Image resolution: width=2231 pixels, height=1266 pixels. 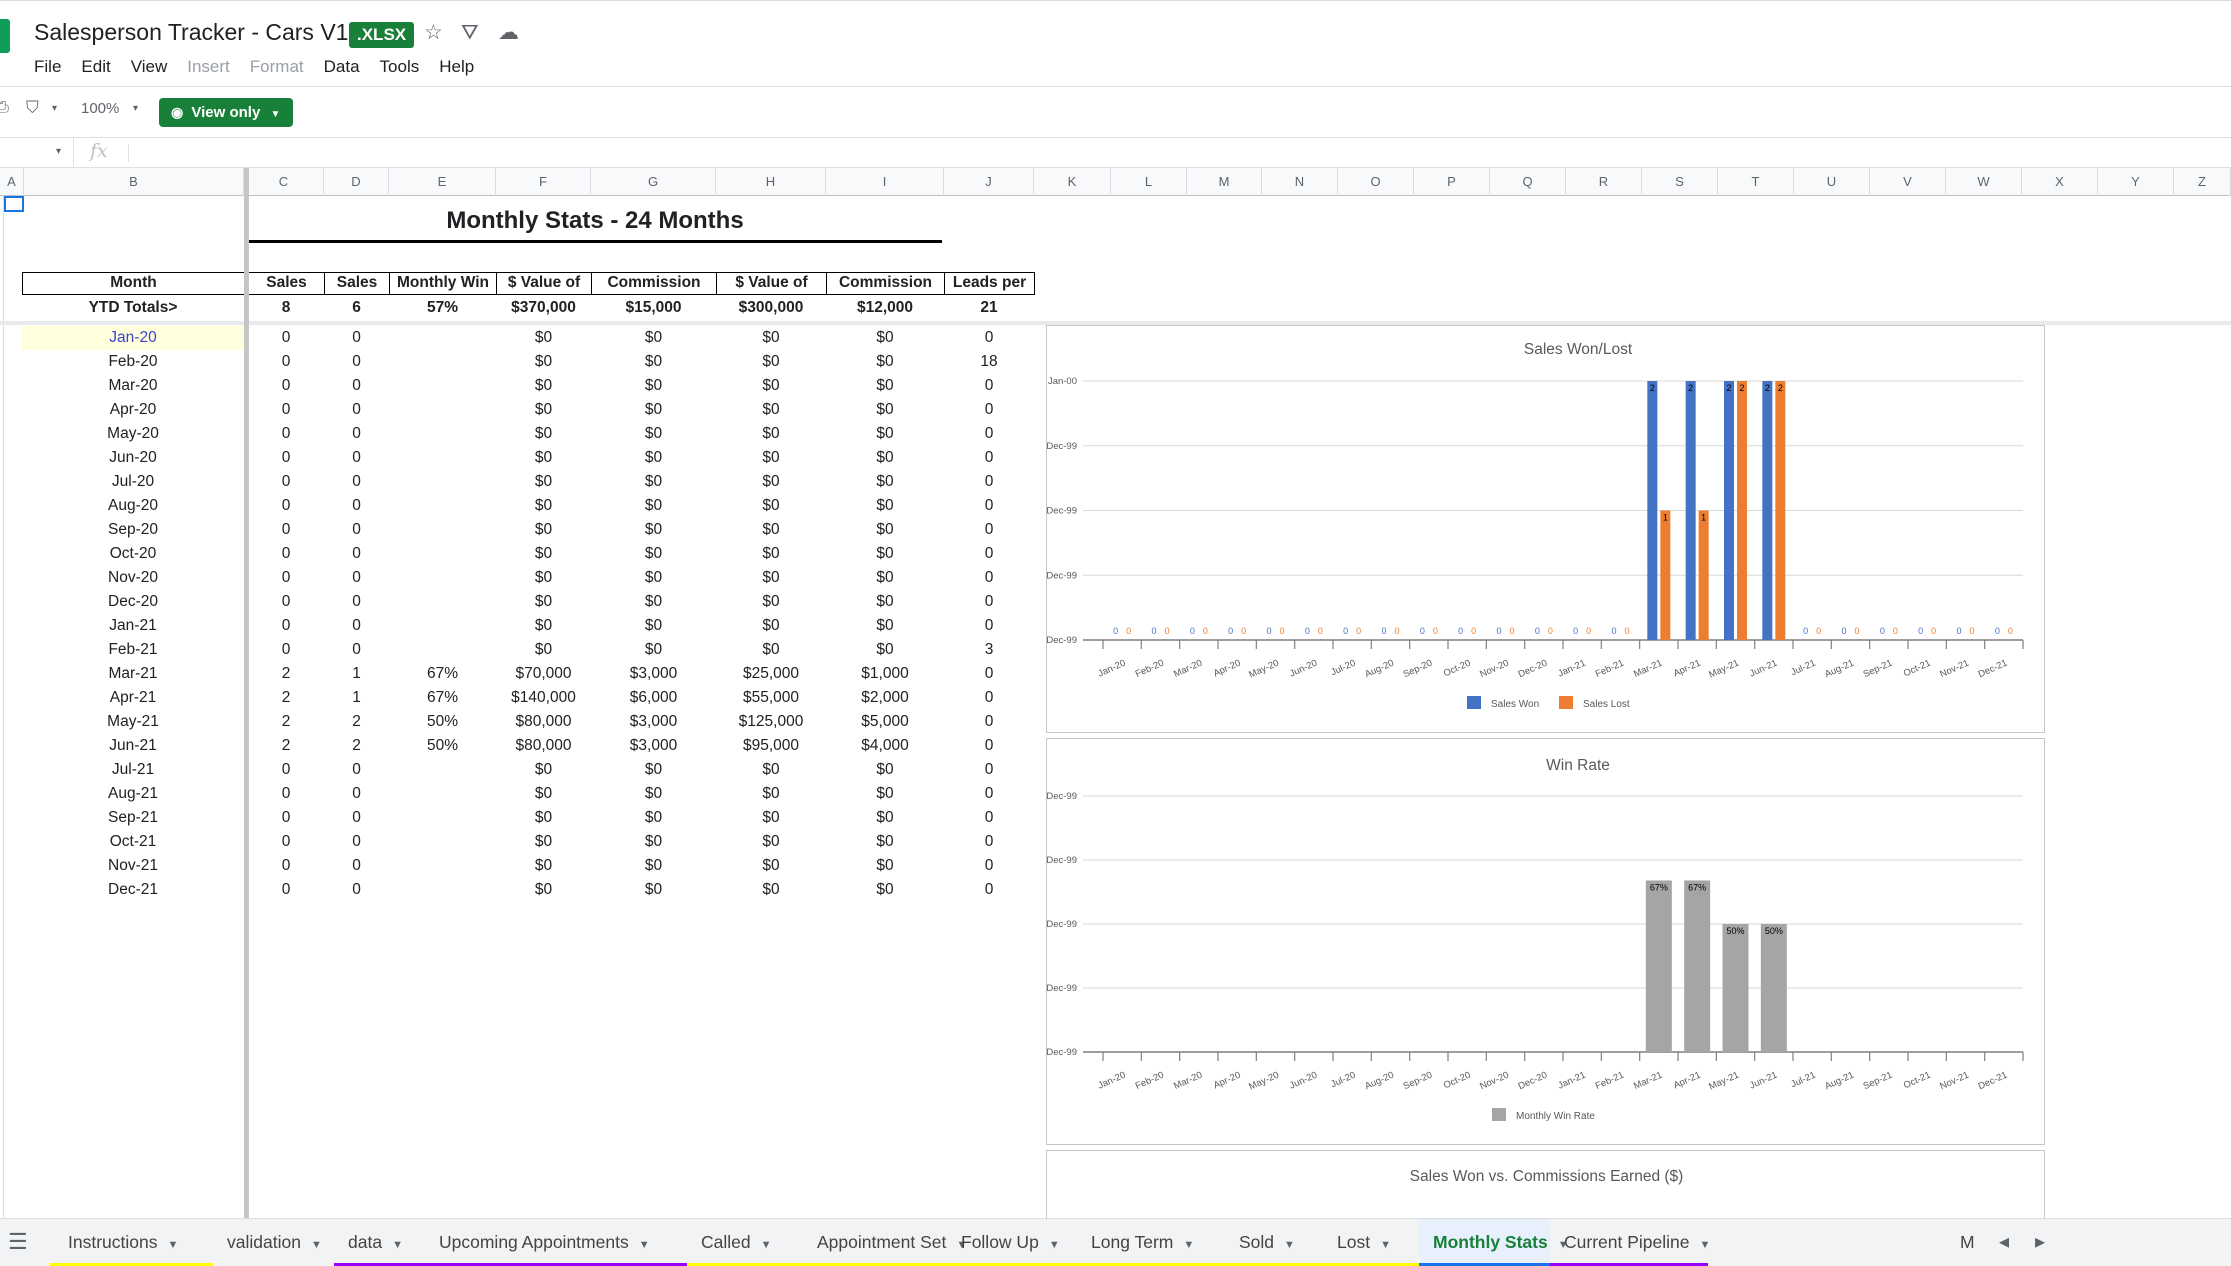 I want to click on sheet-tab-sold: Sold ▼, so click(x=1274, y=1242).